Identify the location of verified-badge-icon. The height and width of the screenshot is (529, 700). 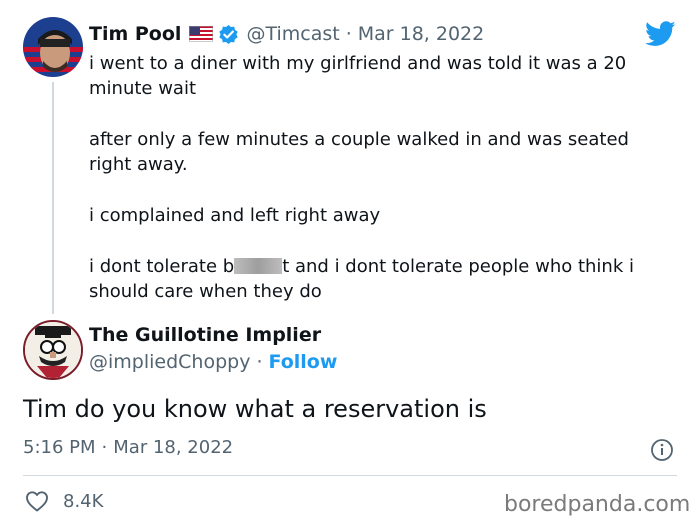
(228, 34).